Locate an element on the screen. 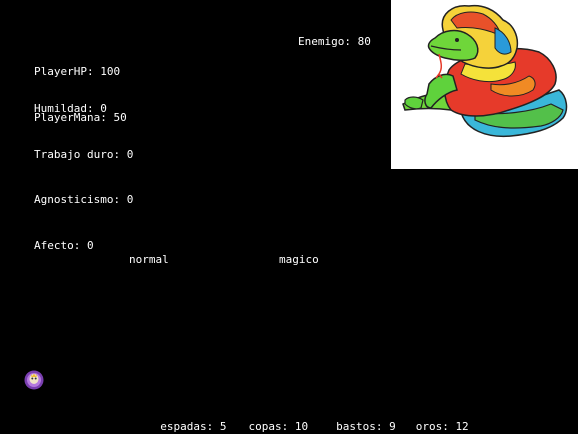 This screenshot has width=578, height=434. virtue-trabajo-duro: Trabajo duro: 0 is located at coordinates (84, 154).